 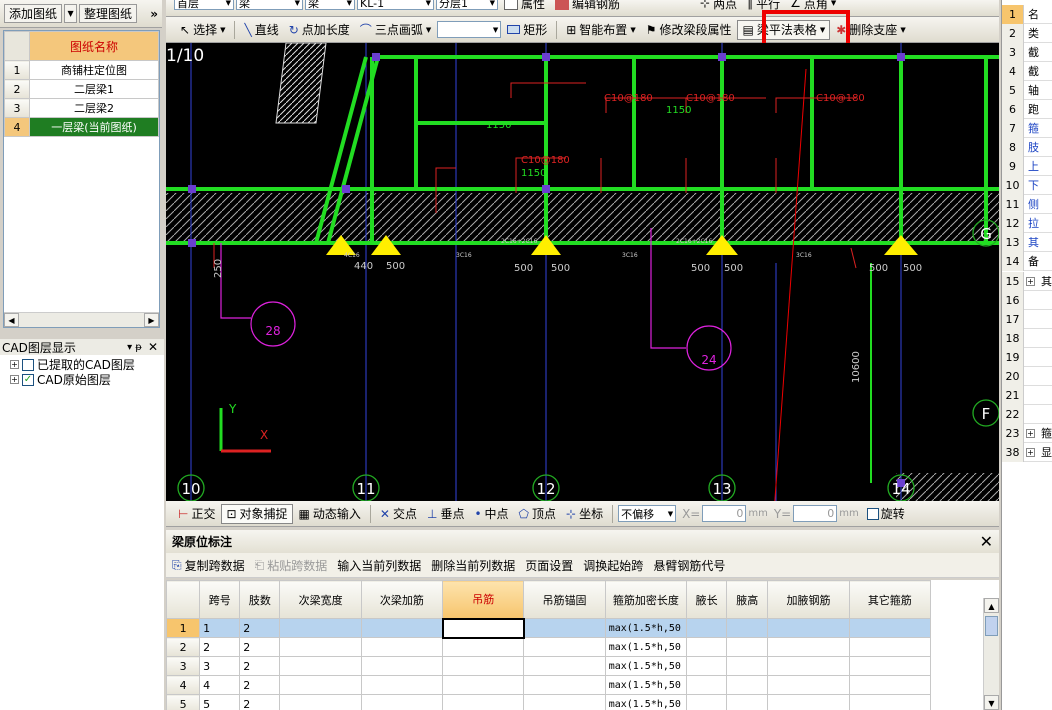 I want to click on line-button: ╲ 直线, so click(x=261, y=30).